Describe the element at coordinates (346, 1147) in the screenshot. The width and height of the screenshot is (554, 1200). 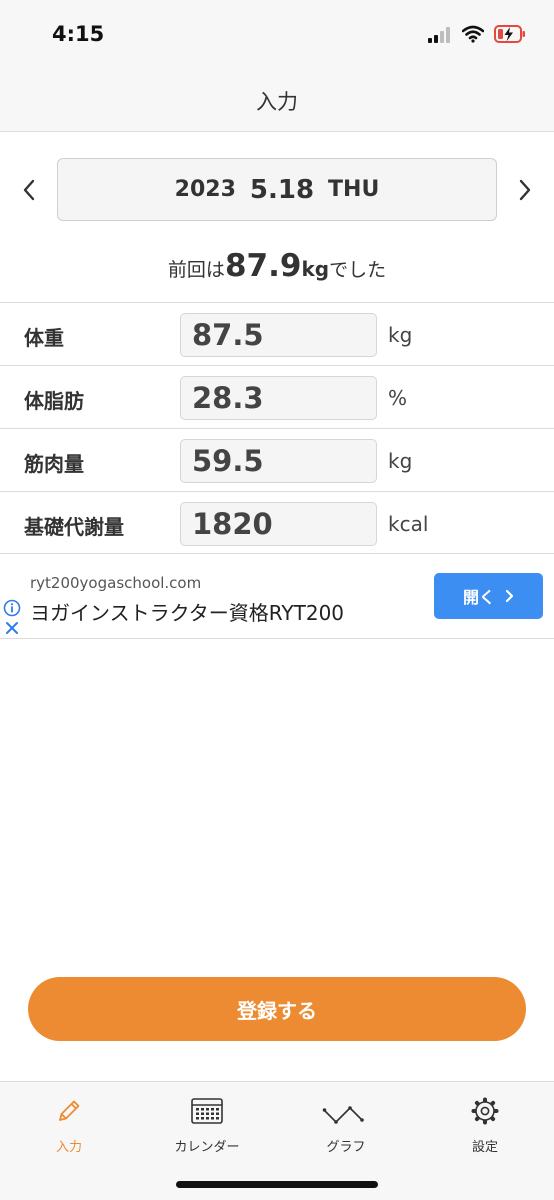
I see `tab-graph-label: グラフ` at that location.